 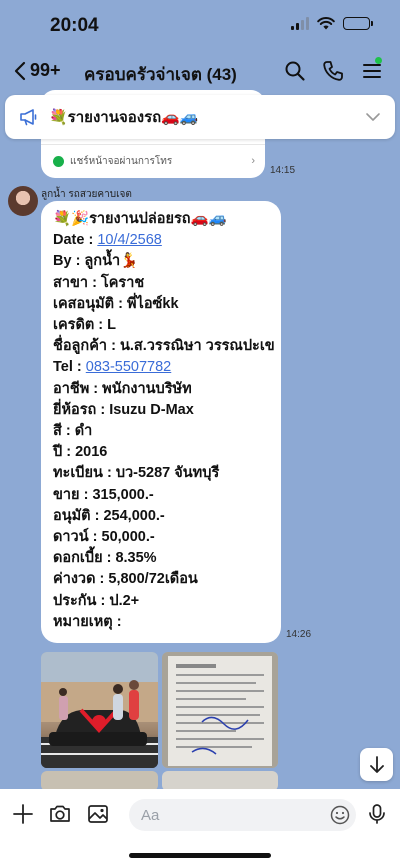 What do you see at coordinates (200, 117) in the screenshot?
I see `announcement-banner: 💐รายงานจองรถ🚗🚙` at bounding box center [200, 117].